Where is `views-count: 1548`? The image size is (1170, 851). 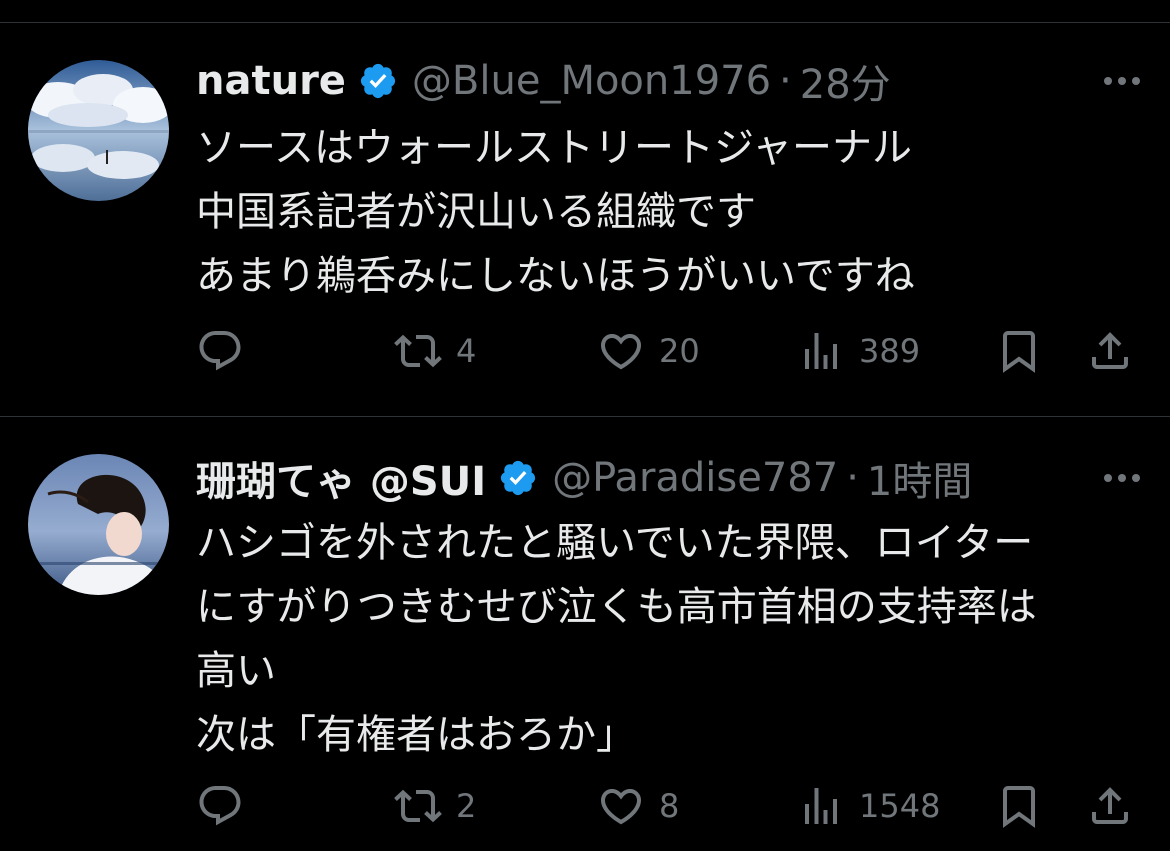
views-count: 1548 is located at coordinates (900, 806).